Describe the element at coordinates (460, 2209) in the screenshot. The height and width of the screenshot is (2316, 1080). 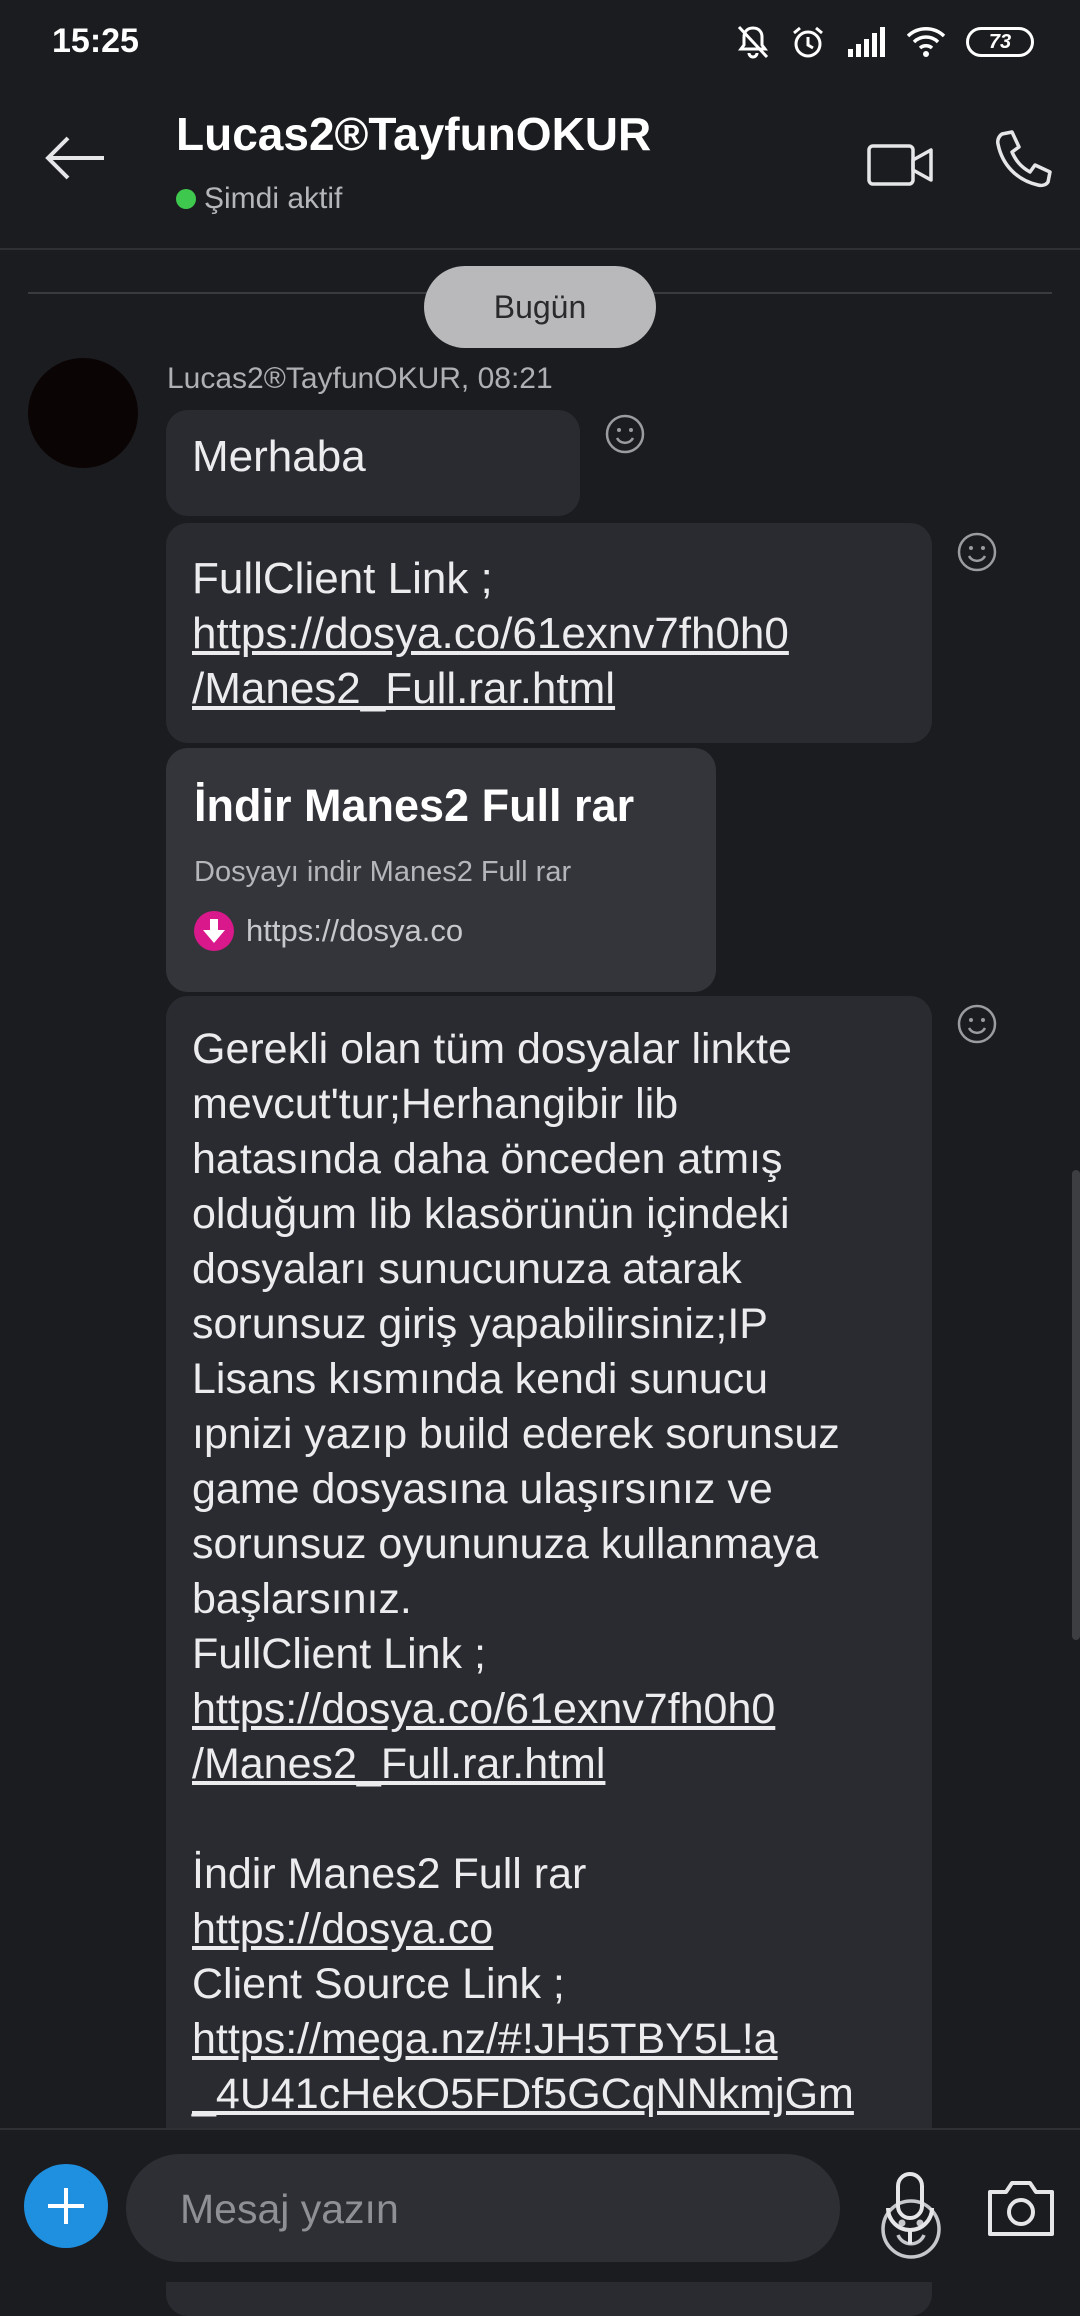
I see `message-input` at that location.